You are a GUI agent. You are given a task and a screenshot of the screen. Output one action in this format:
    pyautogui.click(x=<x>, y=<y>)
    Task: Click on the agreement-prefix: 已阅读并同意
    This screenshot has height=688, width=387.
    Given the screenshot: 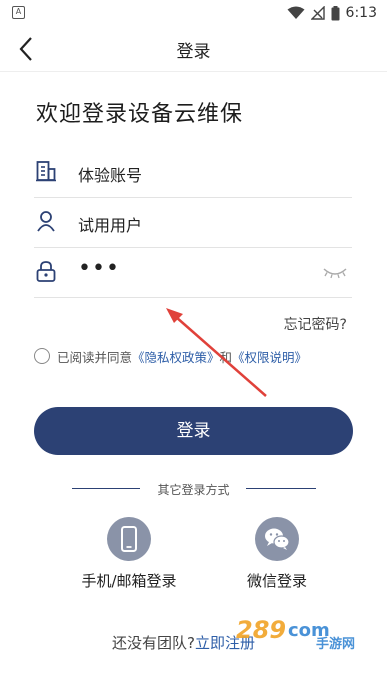 What is the action you would take?
    pyautogui.click(x=95, y=357)
    